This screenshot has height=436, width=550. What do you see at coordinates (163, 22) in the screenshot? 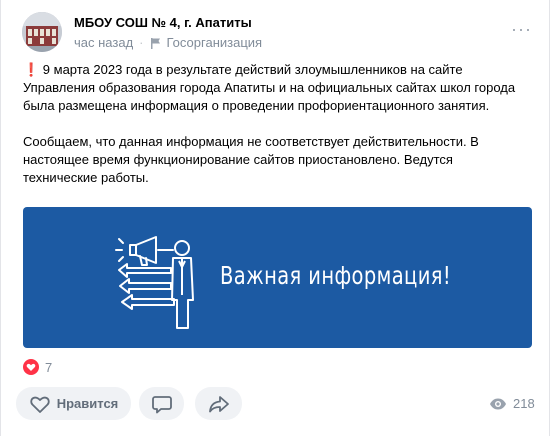
I see `author-name: МБОУ СОШ № 4, г. Апатиты` at bounding box center [163, 22].